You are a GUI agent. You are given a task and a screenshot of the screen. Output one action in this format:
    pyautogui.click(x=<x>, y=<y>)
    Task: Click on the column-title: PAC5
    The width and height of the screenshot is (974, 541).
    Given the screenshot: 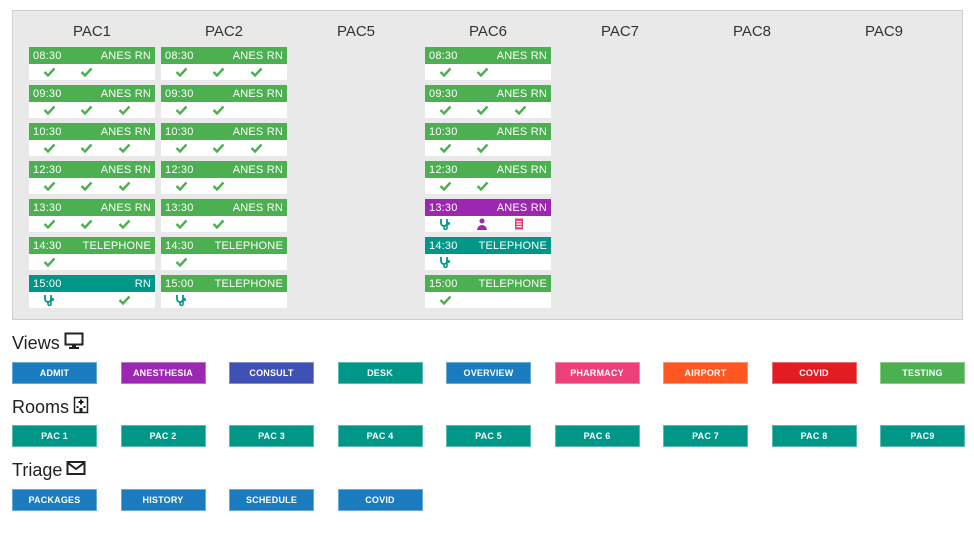 What is the action you would take?
    pyautogui.click(x=356, y=31)
    